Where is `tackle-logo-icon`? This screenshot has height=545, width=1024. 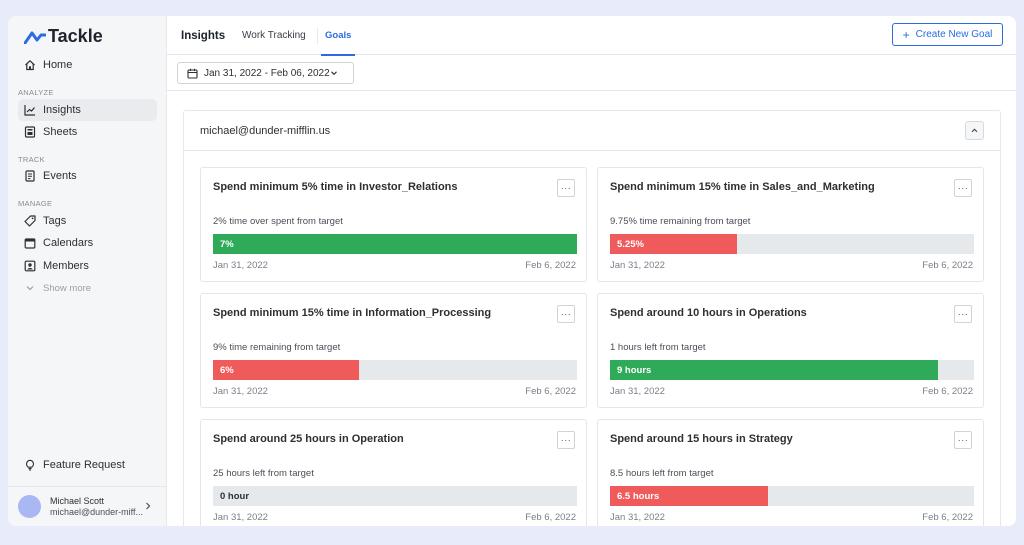
tackle-logo-icon is located at coordinates (35, 37).